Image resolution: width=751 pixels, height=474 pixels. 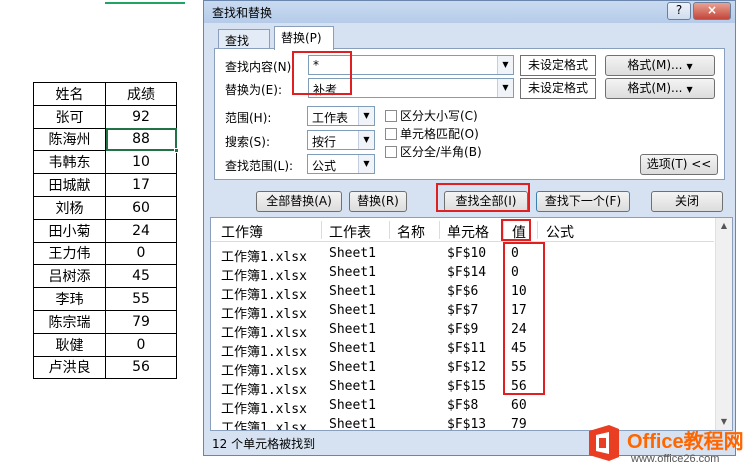 What do you see at coordinates (462, 368) in the screenshot?
I see `list-item: 工作簿1.xlsx Sheet1 $F$12 55` at bounding box center [462, 368].